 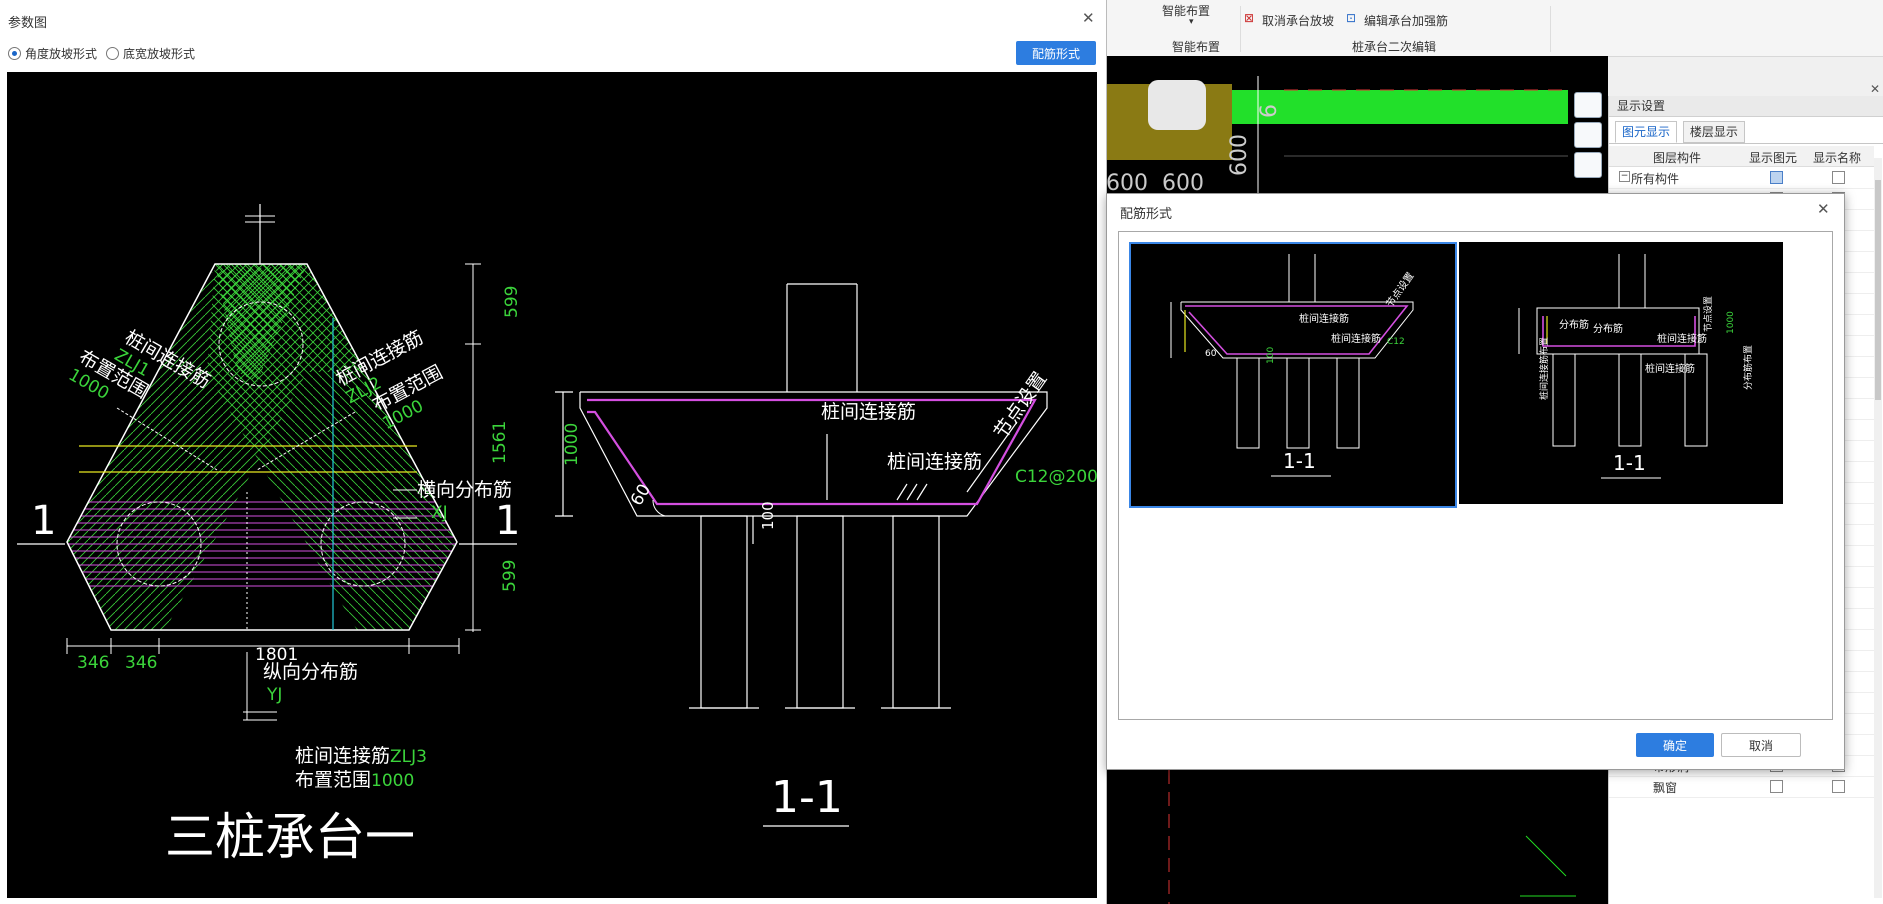 I want to click on thumb1-label: 60, so click(x=1211, y=354).